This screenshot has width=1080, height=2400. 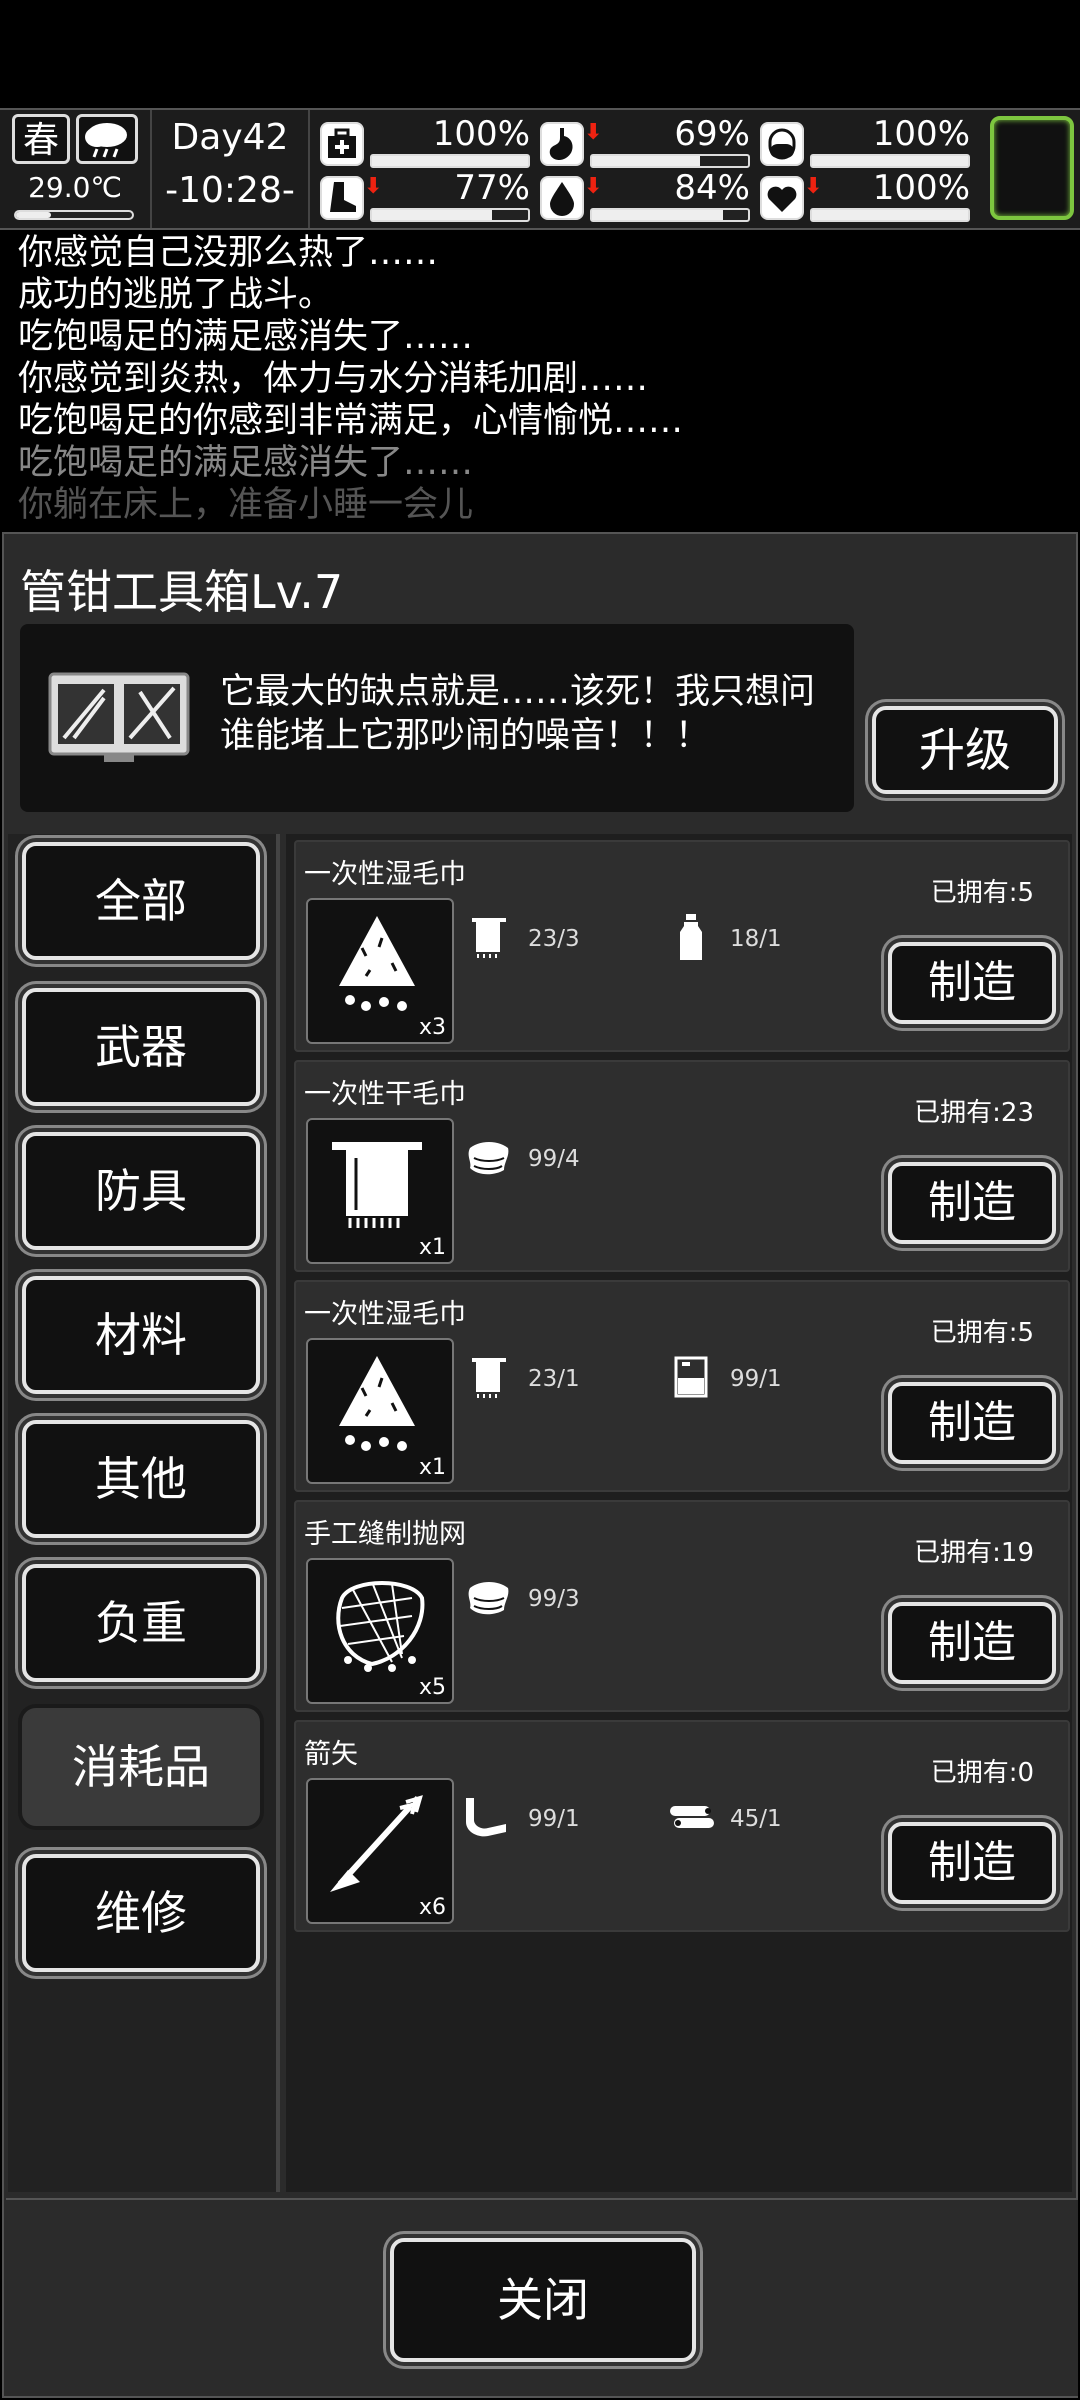 What do you see at coordinates (670, 161) in the screenshot?
I see `stat-hunger-bar` at bounding box center [670, 161].